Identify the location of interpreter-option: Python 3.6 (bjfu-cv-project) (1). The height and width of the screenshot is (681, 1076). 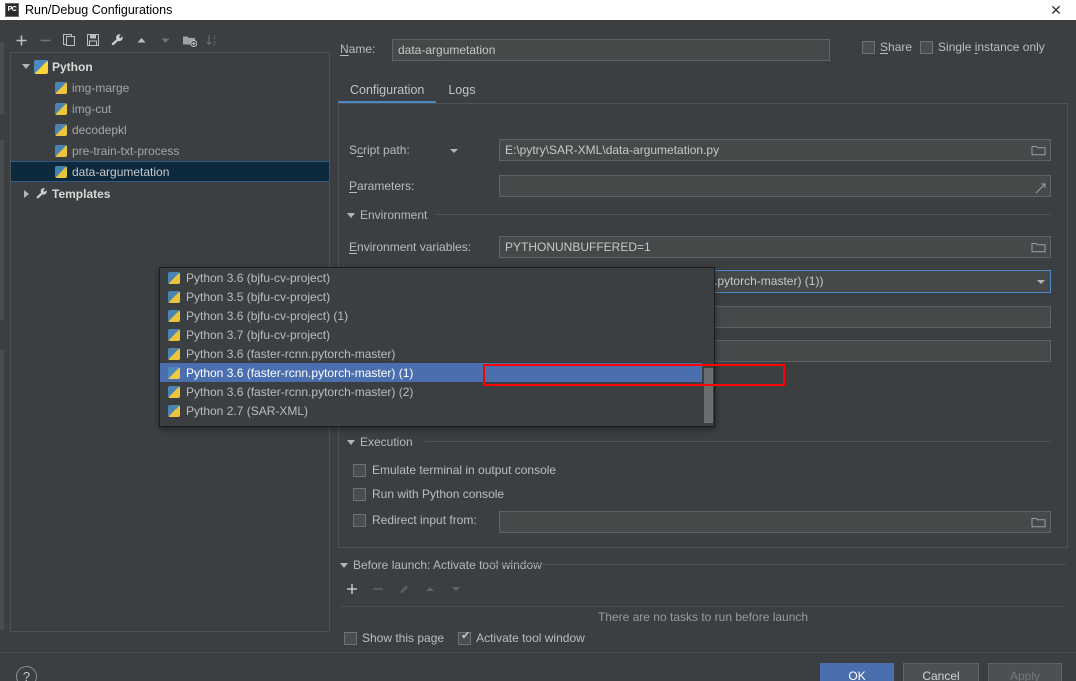
(431, 315).